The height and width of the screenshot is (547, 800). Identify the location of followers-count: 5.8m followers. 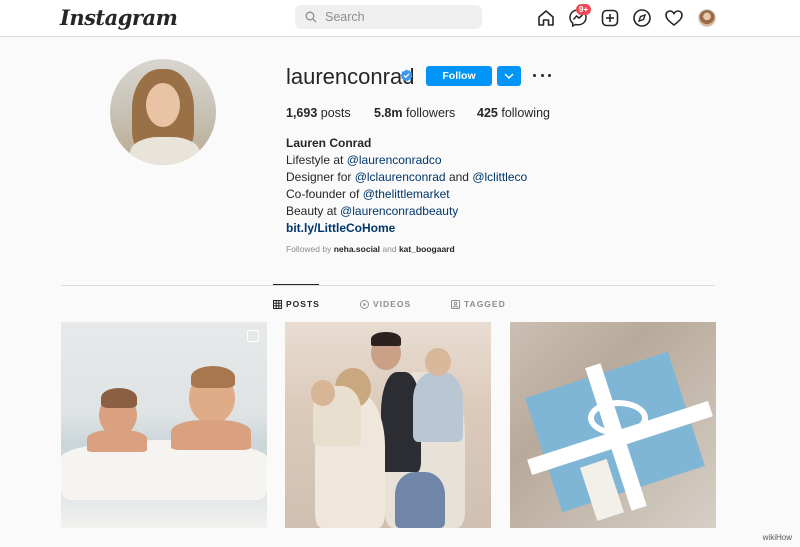
(414, 113).